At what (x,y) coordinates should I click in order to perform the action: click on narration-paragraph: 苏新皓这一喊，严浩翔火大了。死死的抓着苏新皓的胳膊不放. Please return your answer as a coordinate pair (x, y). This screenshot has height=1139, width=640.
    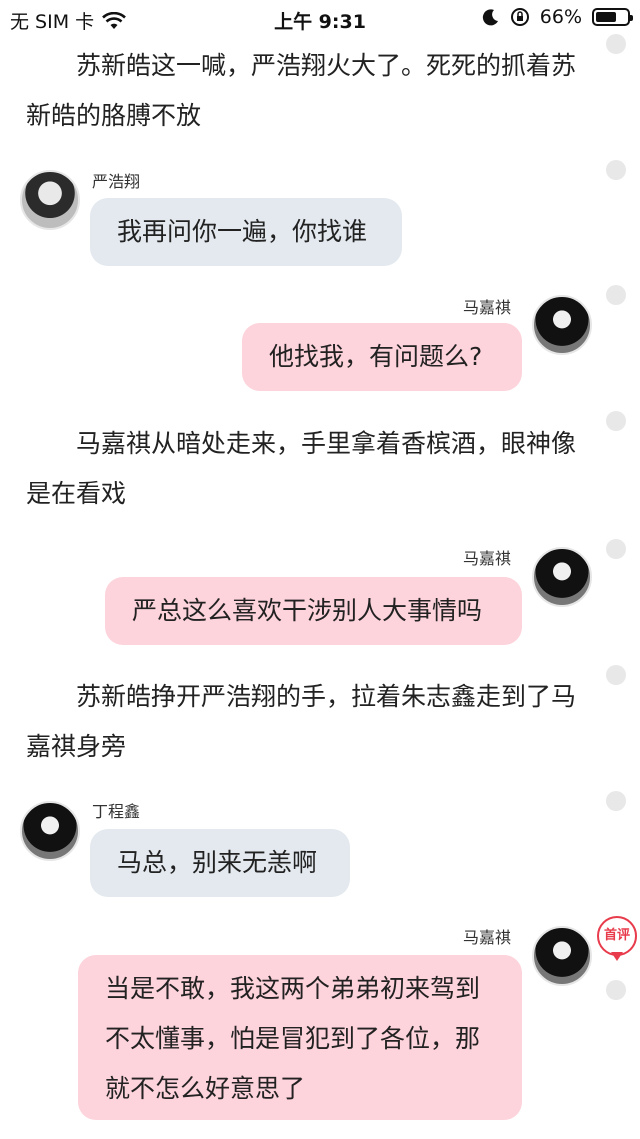
    Looking at the image, I should click on (301, 90).